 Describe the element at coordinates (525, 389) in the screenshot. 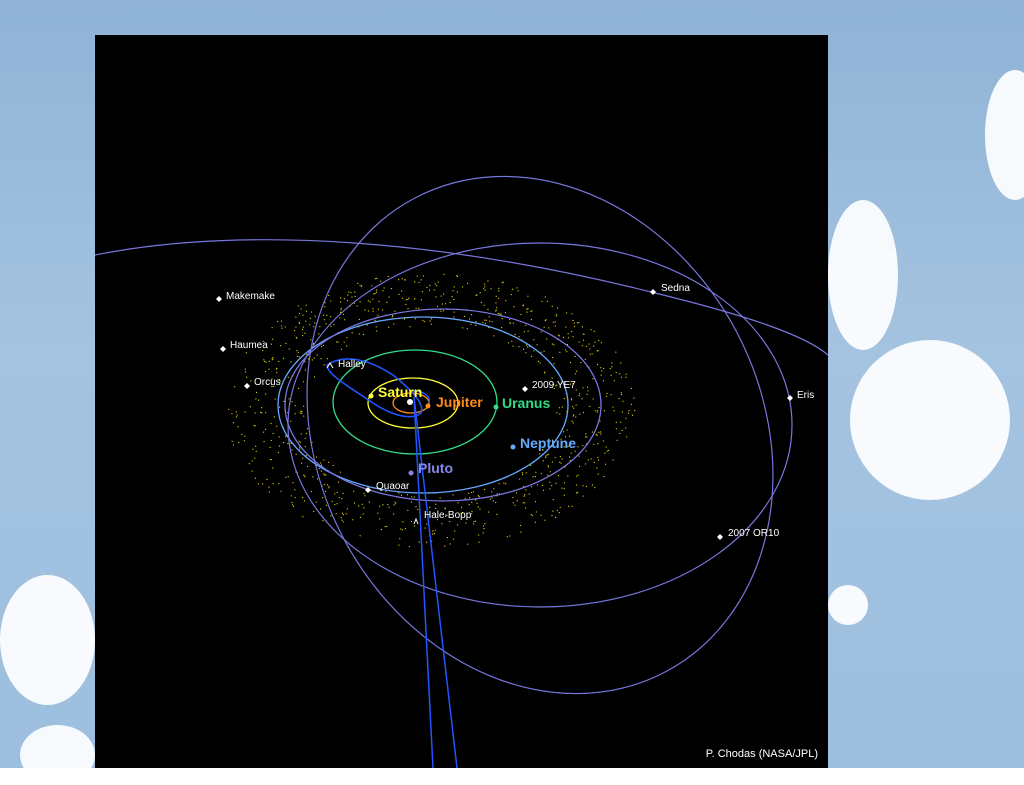

I see `ye7-marker` at that location.